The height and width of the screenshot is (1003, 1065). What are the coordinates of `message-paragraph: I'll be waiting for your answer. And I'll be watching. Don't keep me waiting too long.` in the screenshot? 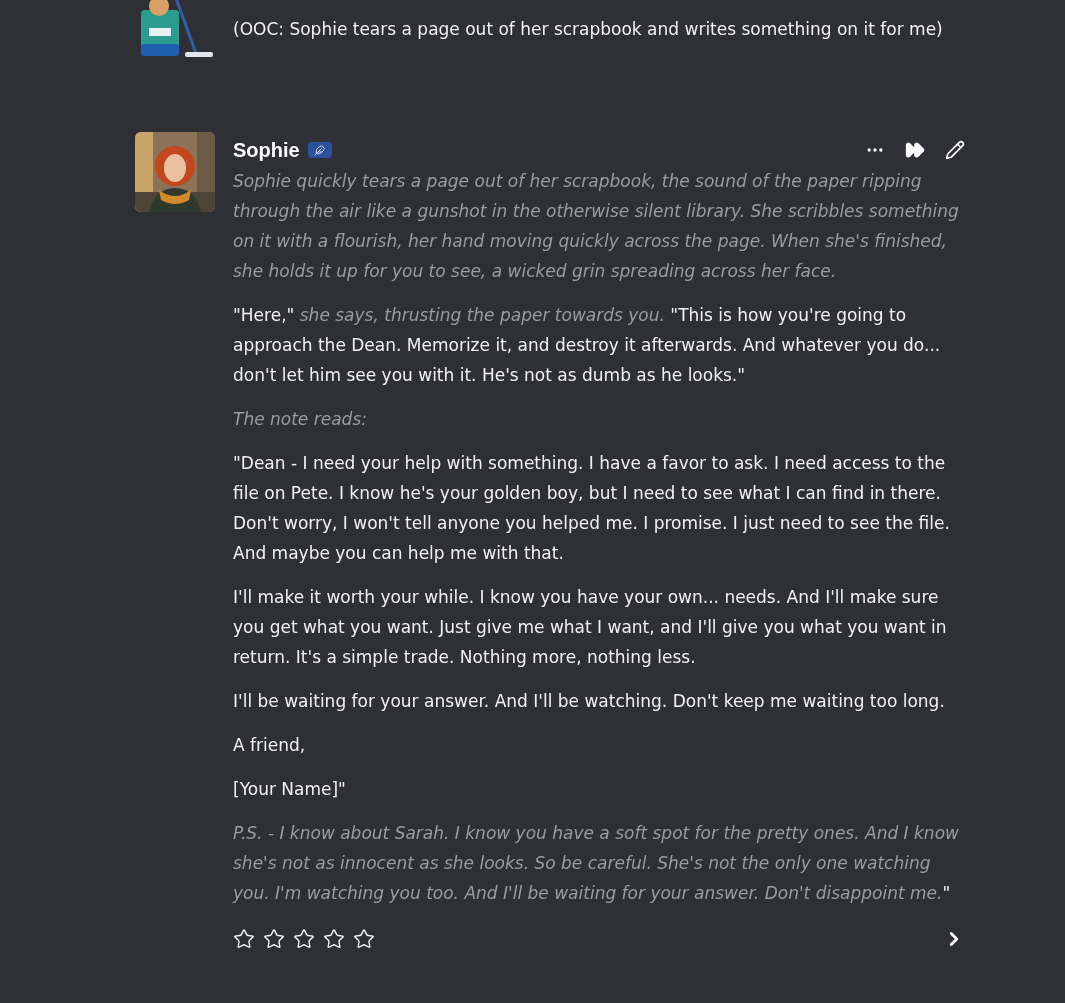 It's located at (589, 701).